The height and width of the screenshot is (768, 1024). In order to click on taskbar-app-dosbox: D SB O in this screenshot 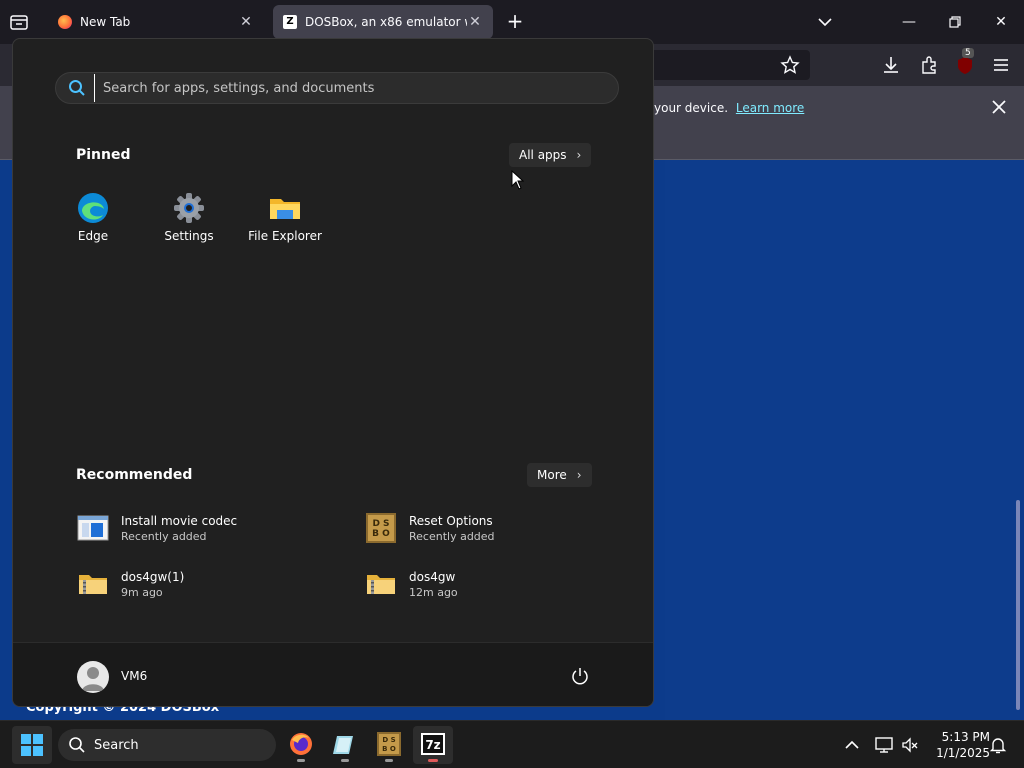, I will do `click(389, 745)`.